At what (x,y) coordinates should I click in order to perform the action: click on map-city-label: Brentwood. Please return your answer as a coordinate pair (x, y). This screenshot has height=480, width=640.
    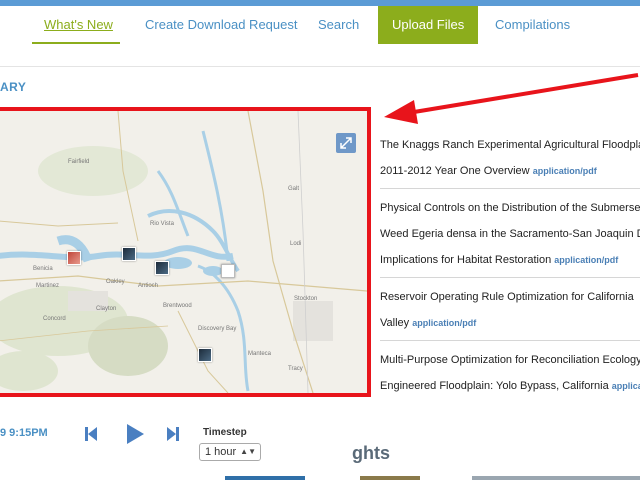
    Looking at the image, I should click on (177, 306).